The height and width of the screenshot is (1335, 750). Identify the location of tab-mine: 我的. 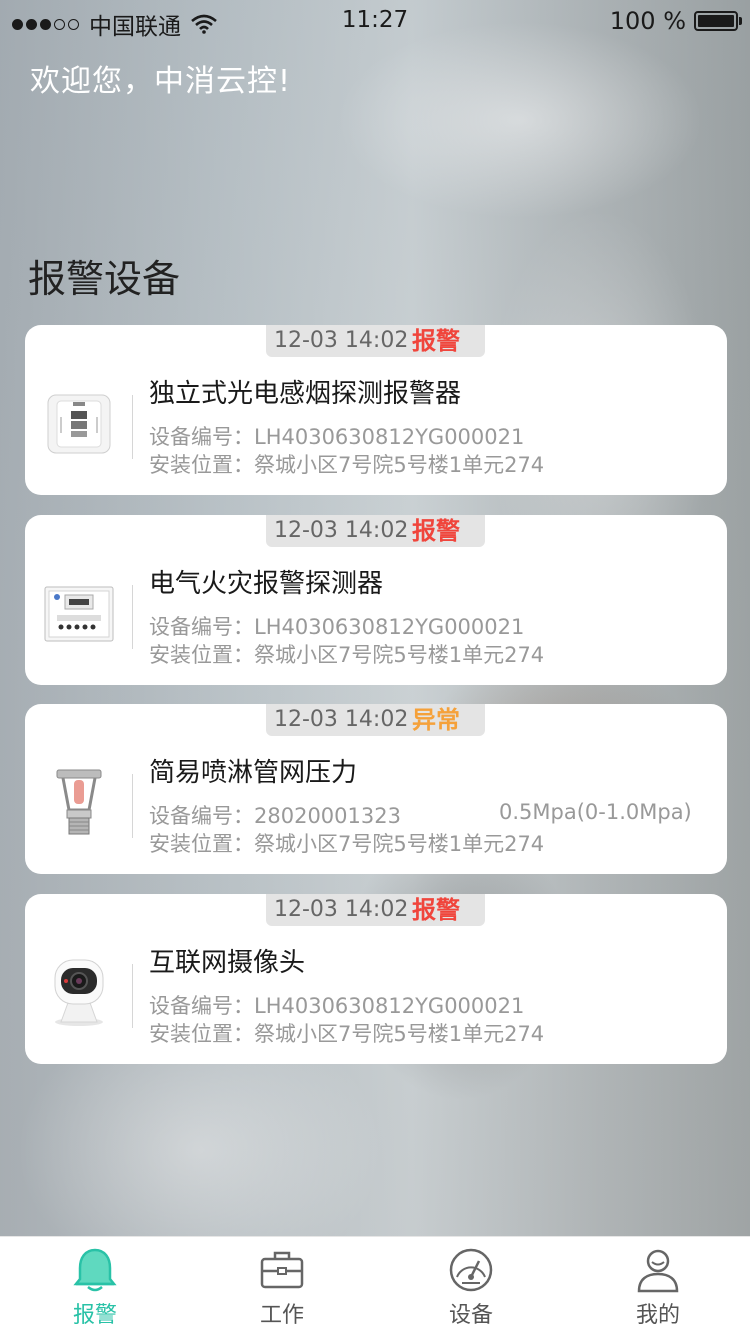
(658, 1286).